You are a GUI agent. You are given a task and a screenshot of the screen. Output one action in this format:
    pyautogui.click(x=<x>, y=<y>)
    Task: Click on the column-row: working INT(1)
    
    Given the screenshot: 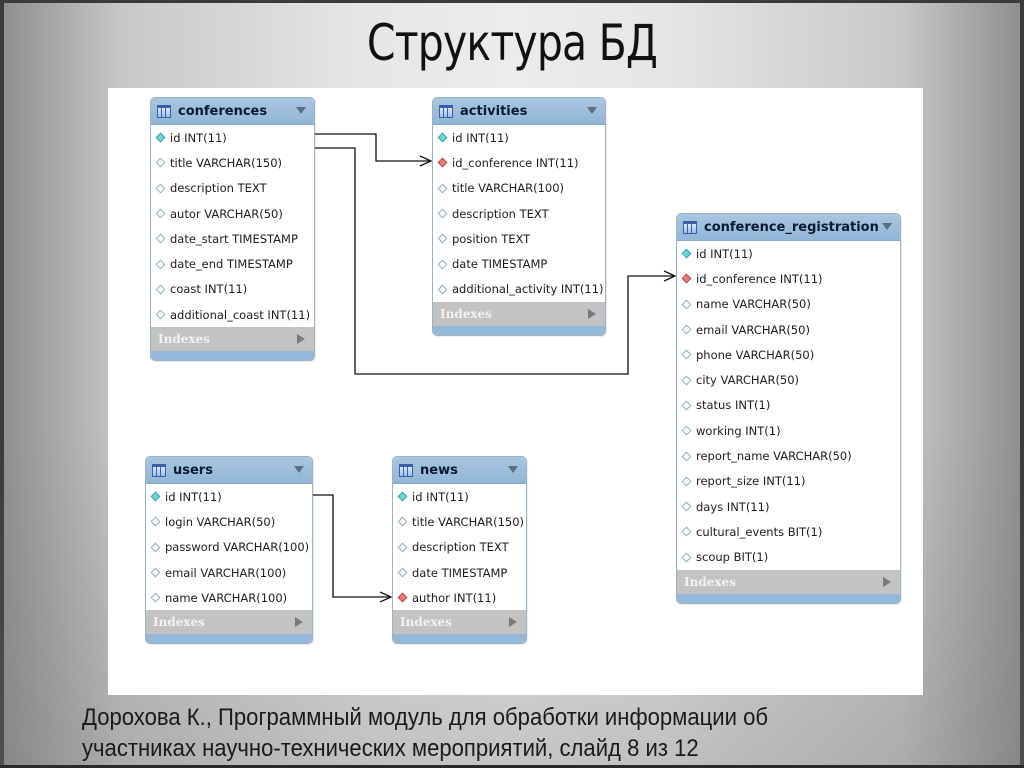 What is the action you would take?
    pyautogui.click(x=788, y=430)
    